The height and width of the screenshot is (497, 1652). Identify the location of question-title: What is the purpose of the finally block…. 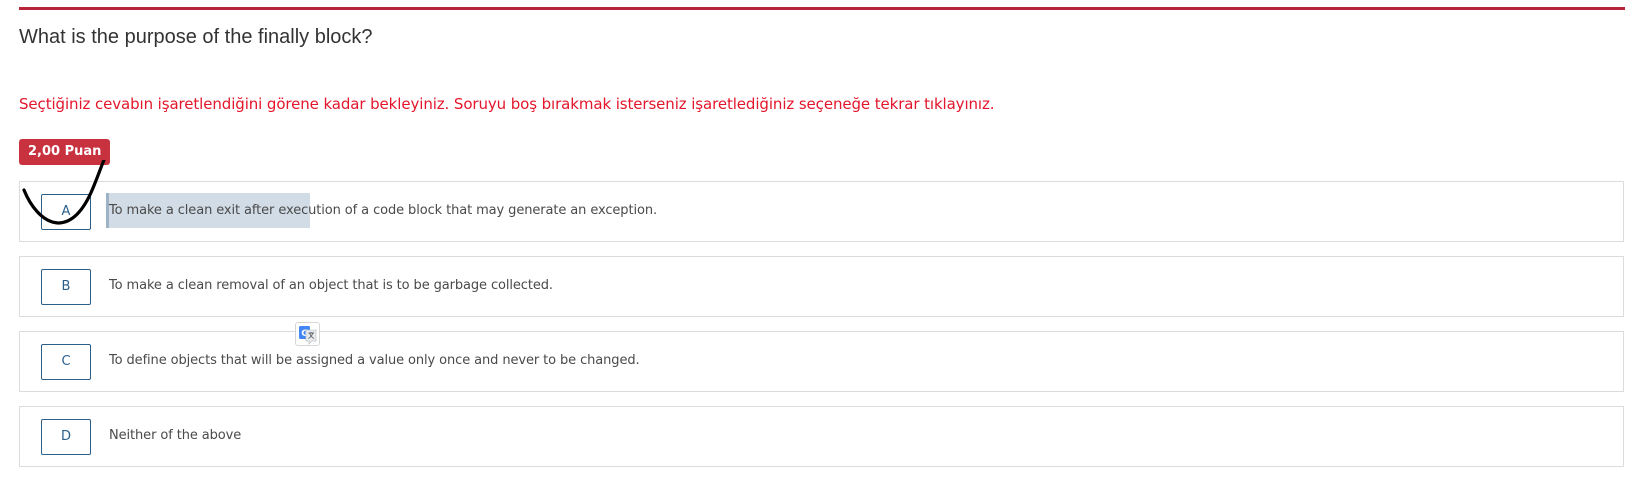
(196, 37).